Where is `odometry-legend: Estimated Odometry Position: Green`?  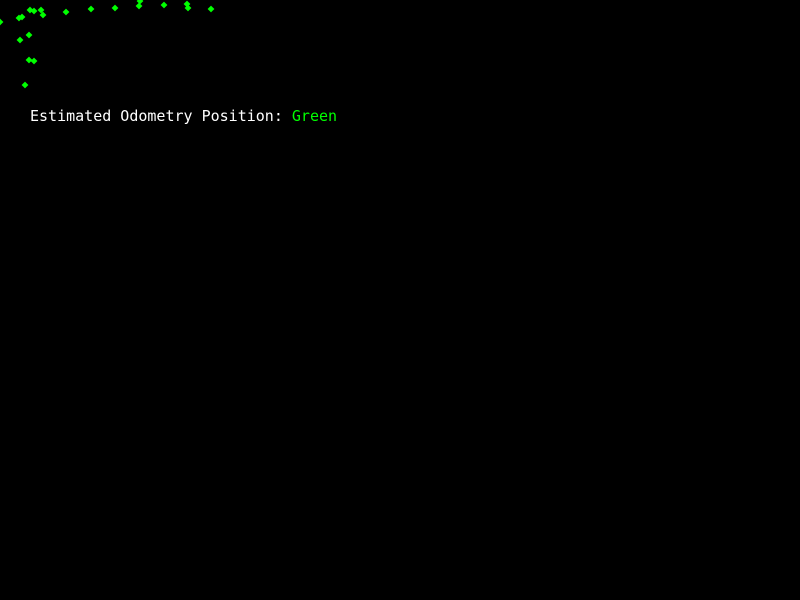 odometry-legend: Estimated Odometry Position: Green is located at coordinates (183, 116).